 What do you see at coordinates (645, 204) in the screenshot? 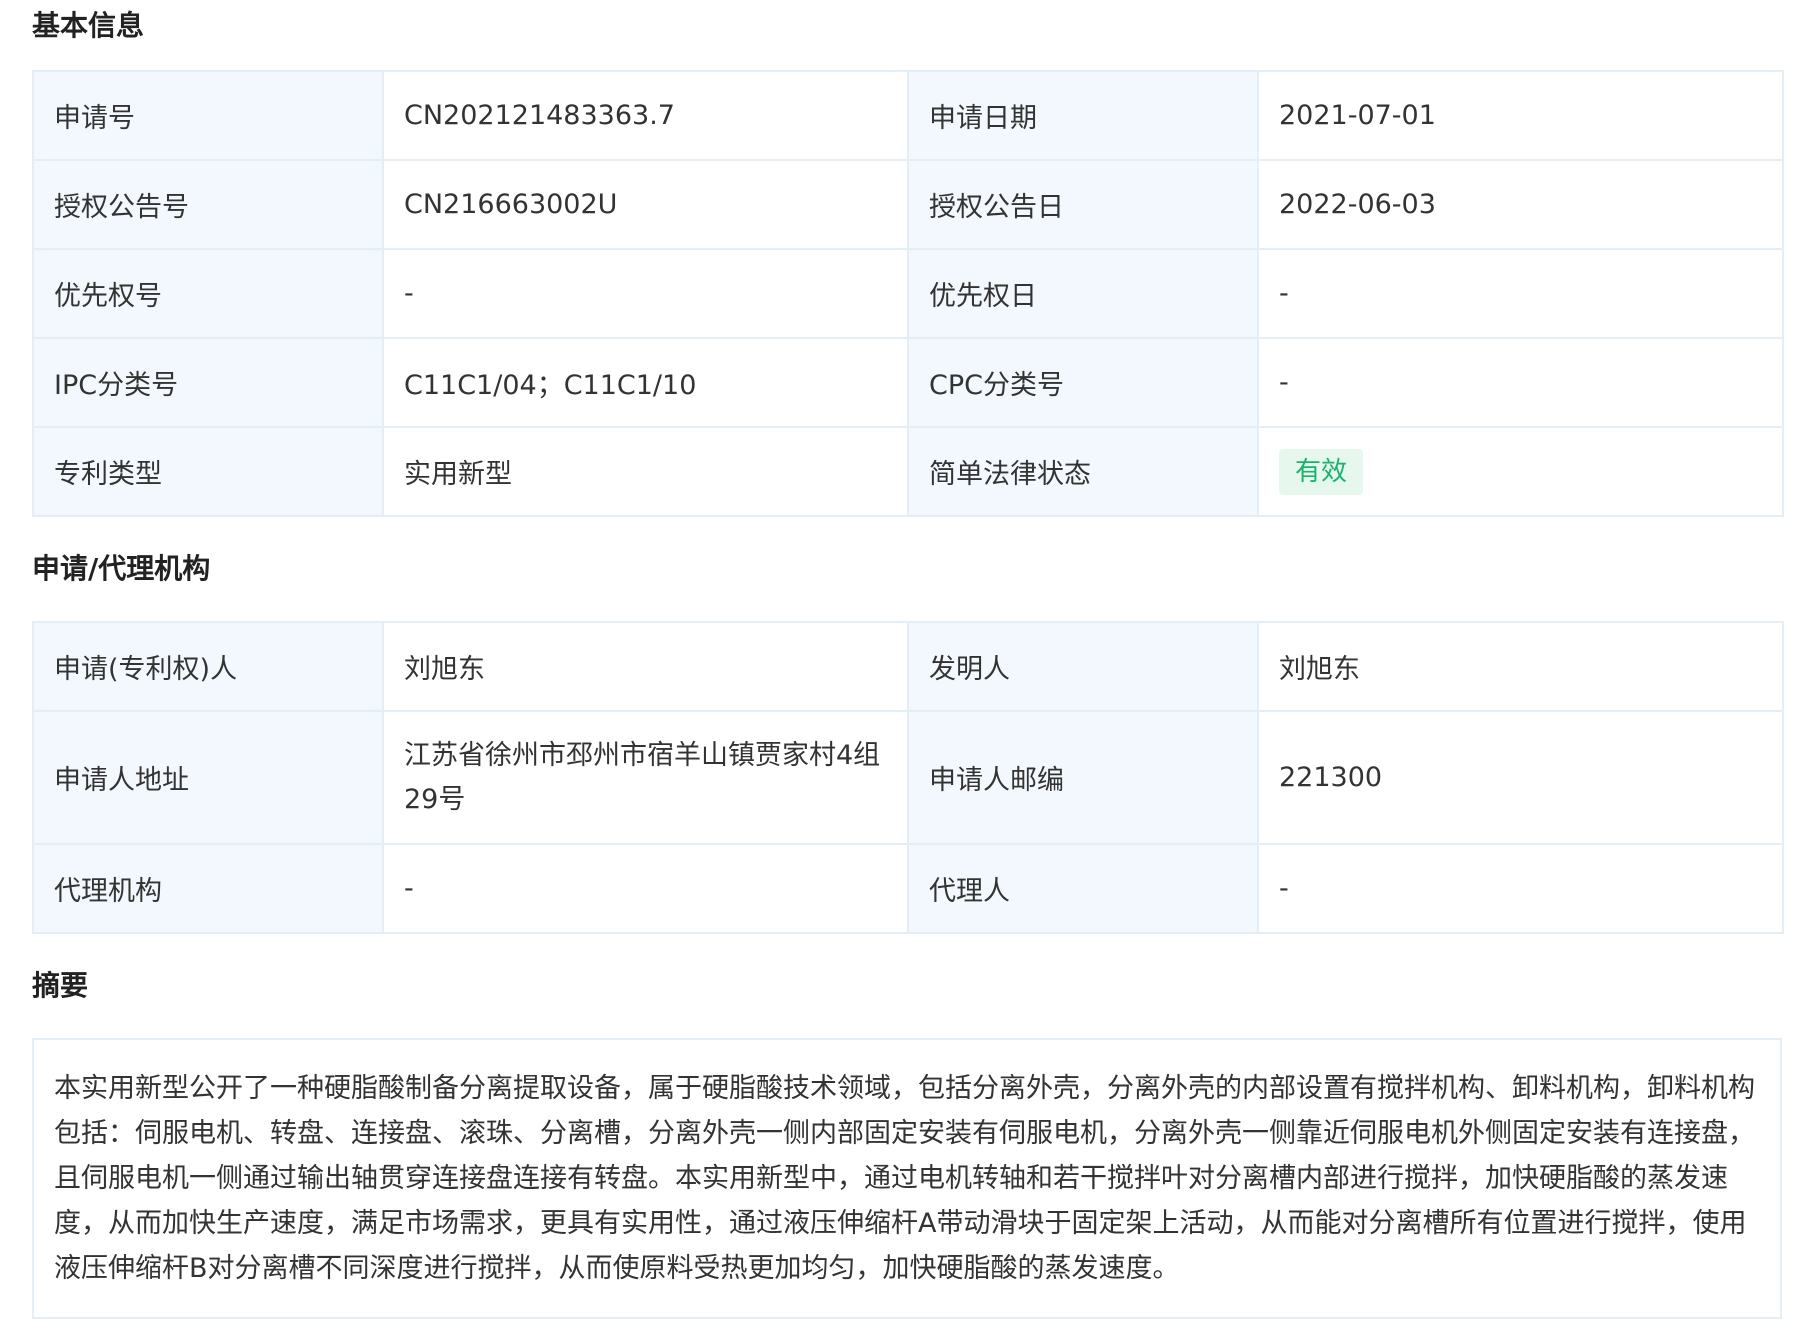
I see `value-grant-number: CN216663002U` at bounding box center [645, 204].